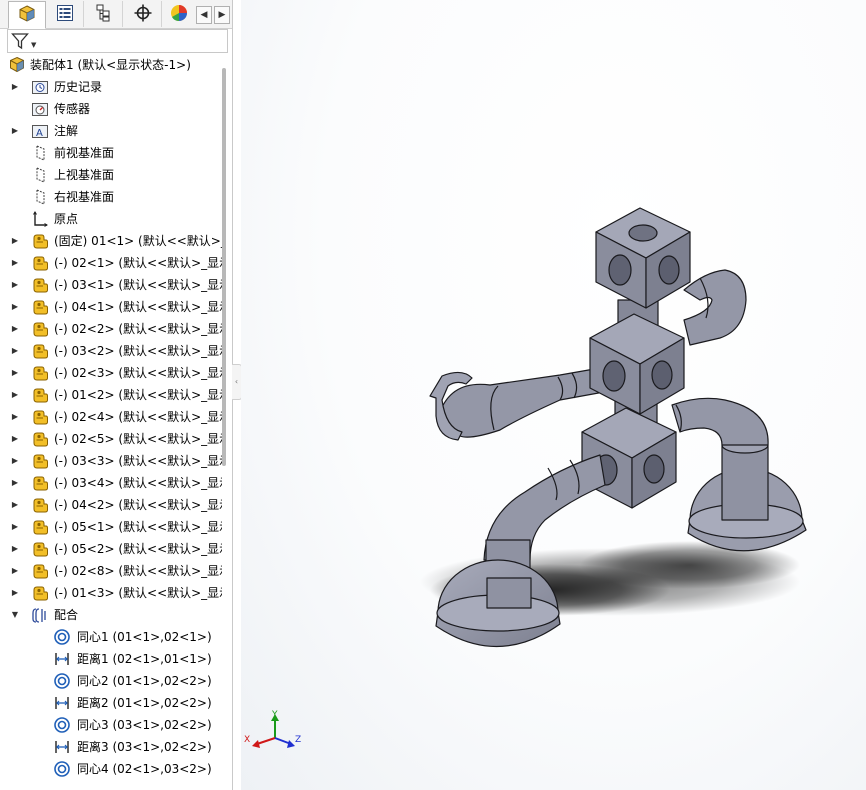 The height and width of the screenshot is (790, 866). Describe the element at coordinates (15, 615) in the screenshot. I see `collapse-arrow-icon: ▼` at that location.